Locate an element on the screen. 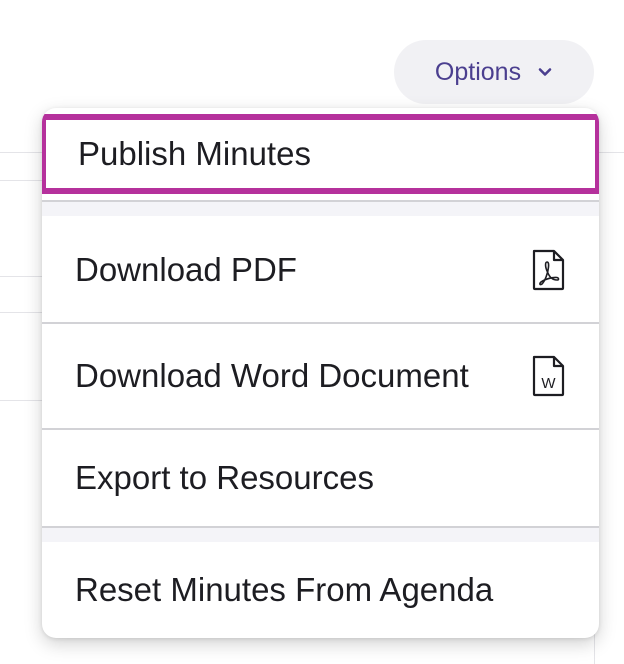 The image size is (624, 664). options-label: Options is located at coordinates (478, 71).